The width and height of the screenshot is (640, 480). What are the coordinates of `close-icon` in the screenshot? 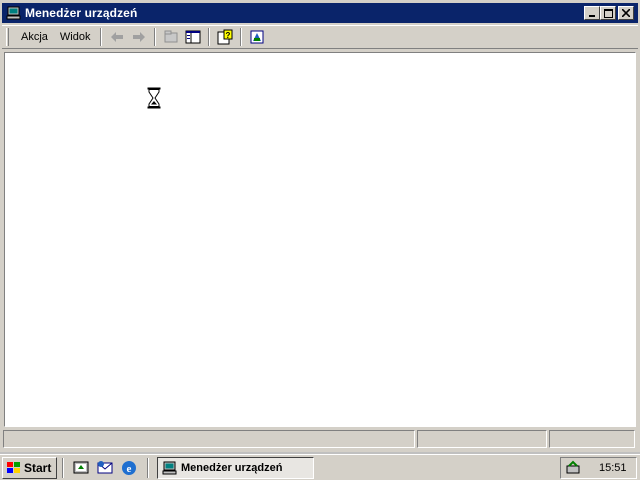 It's located at (626, 13).